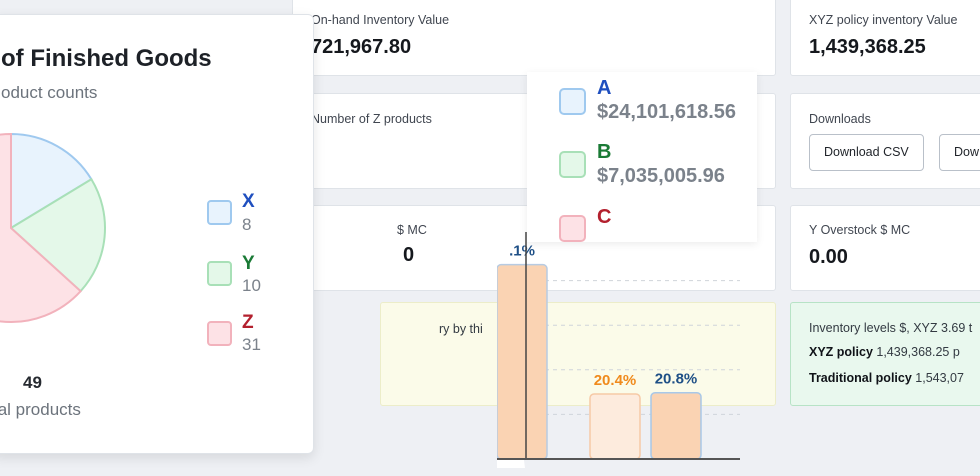  What do you see at coordinates (49, 92) in the screenshot?
I see `pie-subtitle: oduct counts` at bounding box center [49, 92].